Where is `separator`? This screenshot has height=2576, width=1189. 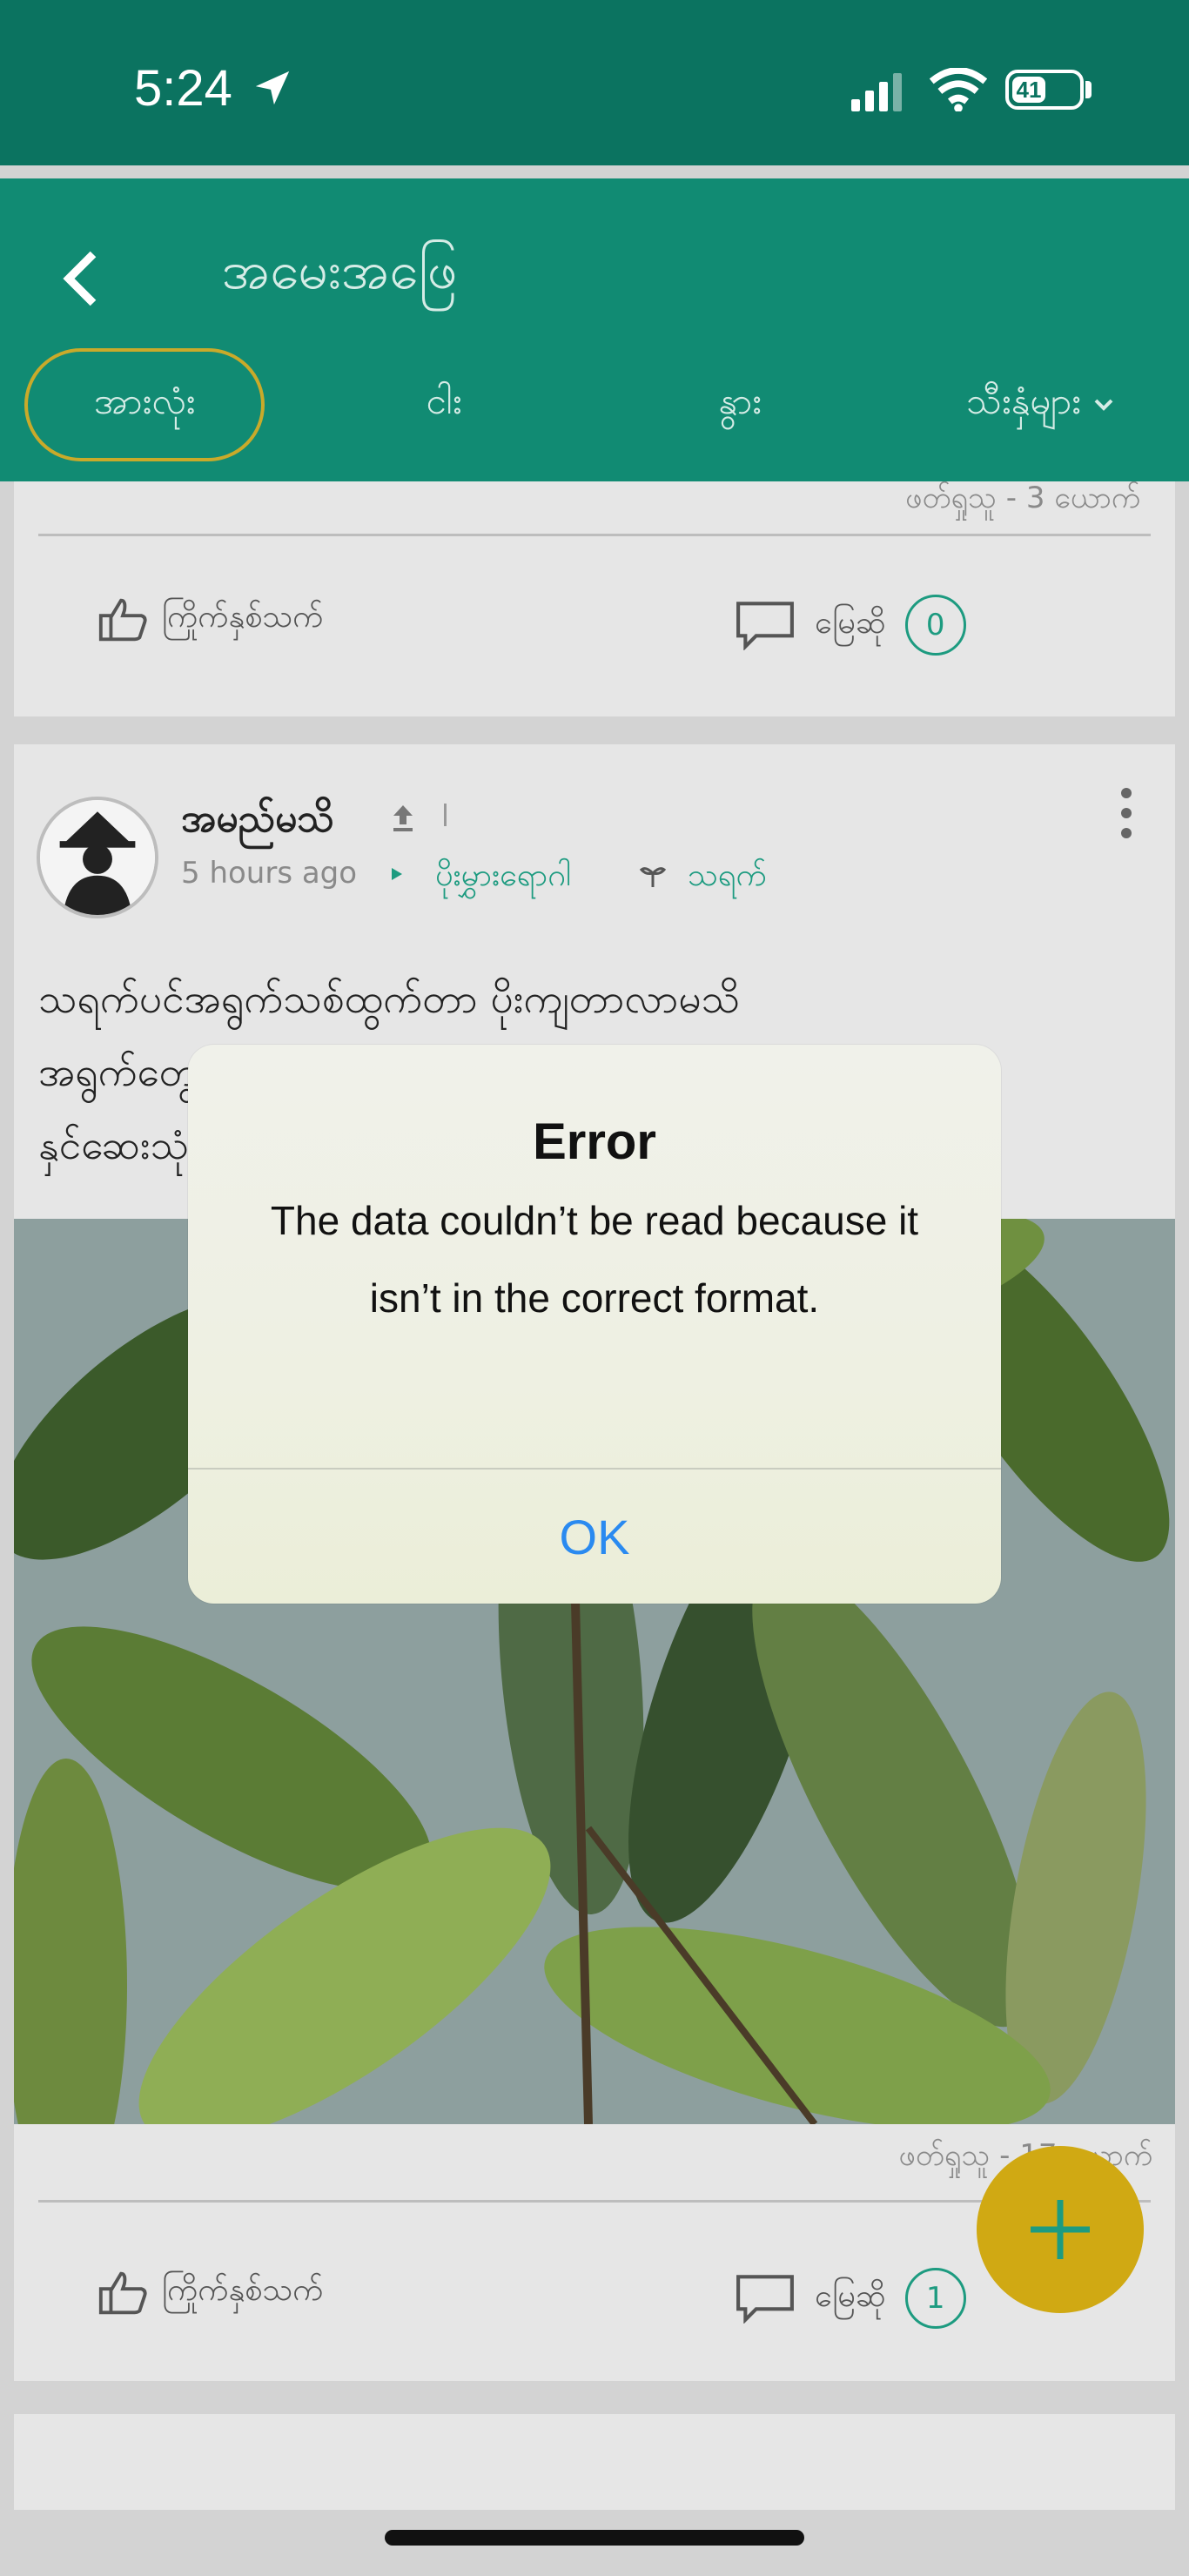 separator is located at coordinates (446, 815).